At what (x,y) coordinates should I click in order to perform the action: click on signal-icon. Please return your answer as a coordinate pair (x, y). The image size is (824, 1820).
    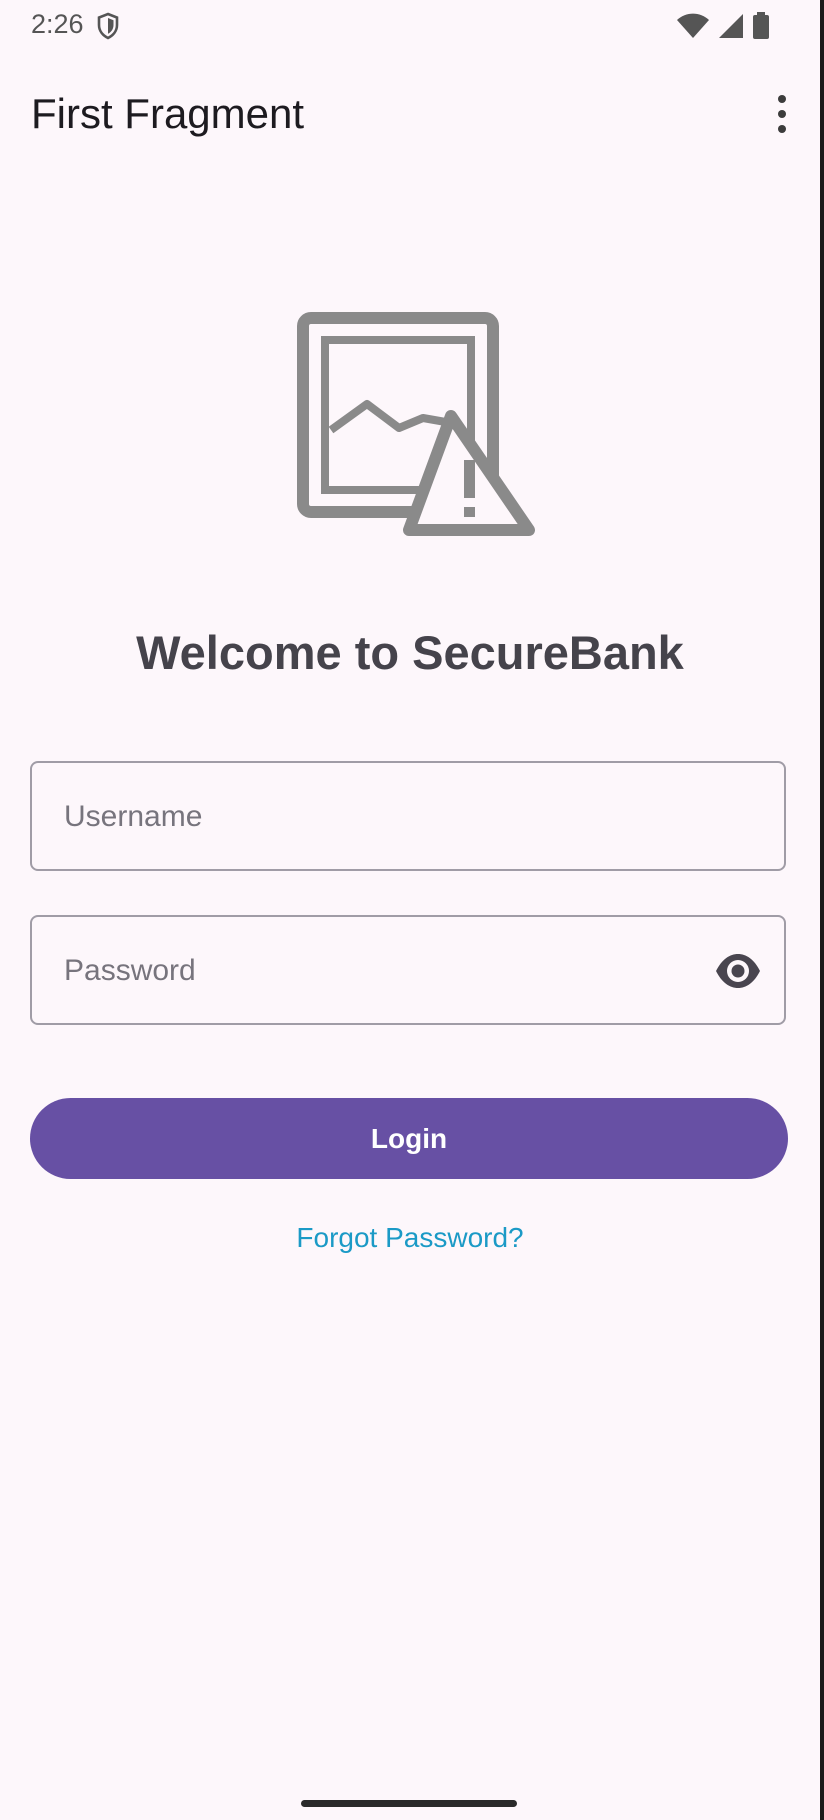
    Looking at the image, I should click on (731, 28).